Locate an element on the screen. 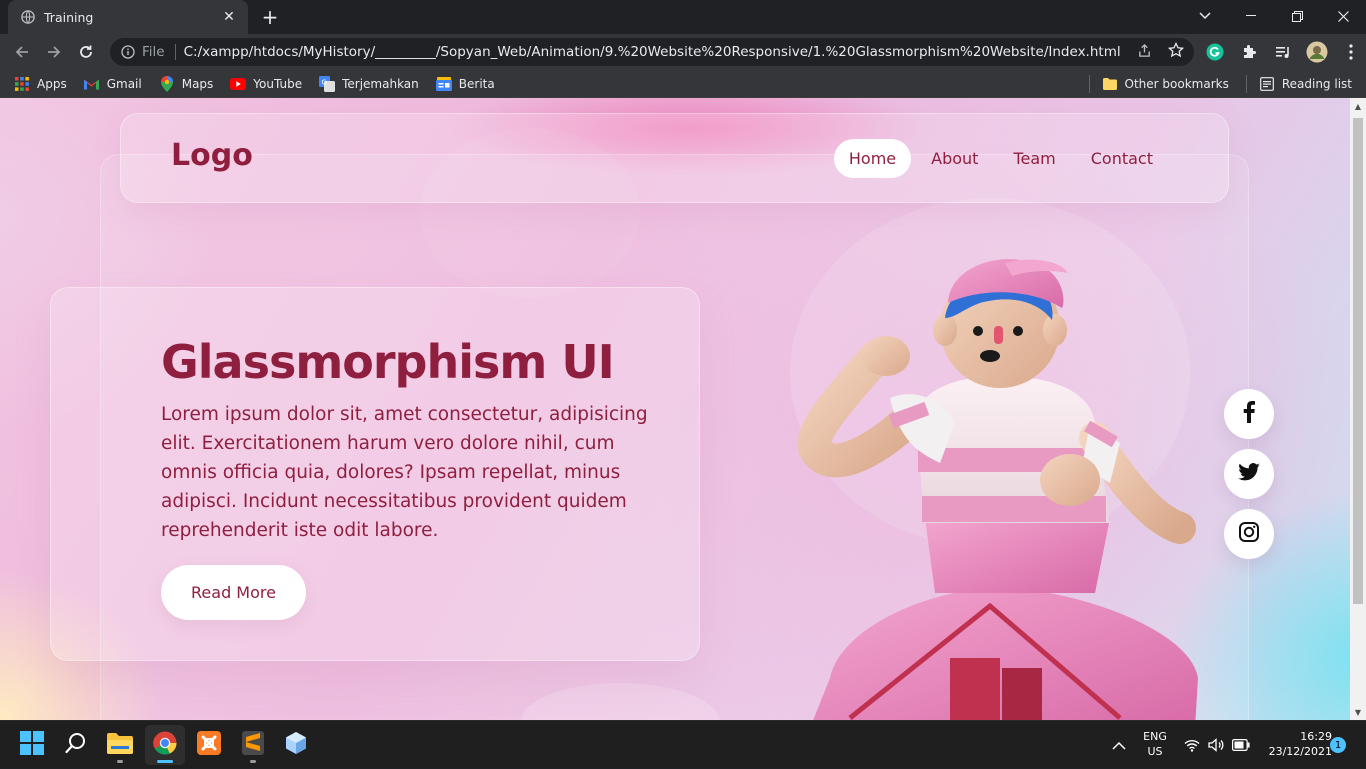  bookmark-label: Berita is located at coordinates (476, 83).